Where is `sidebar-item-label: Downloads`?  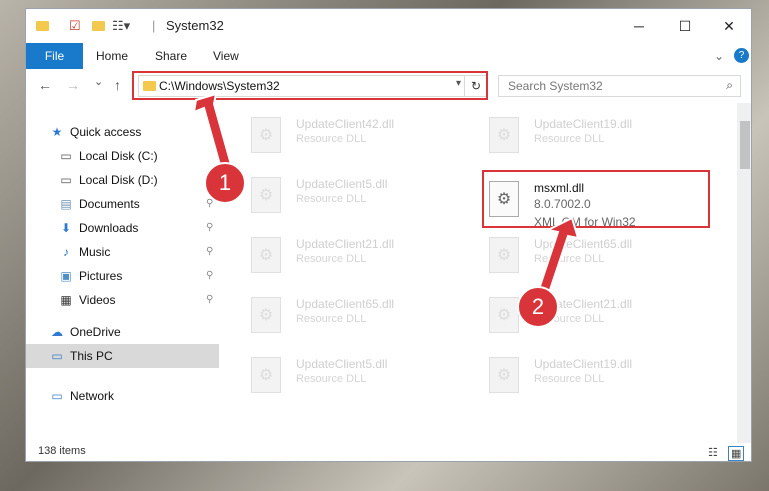
sidebar-item-label: Downloads is located at coordinates (109, 228).